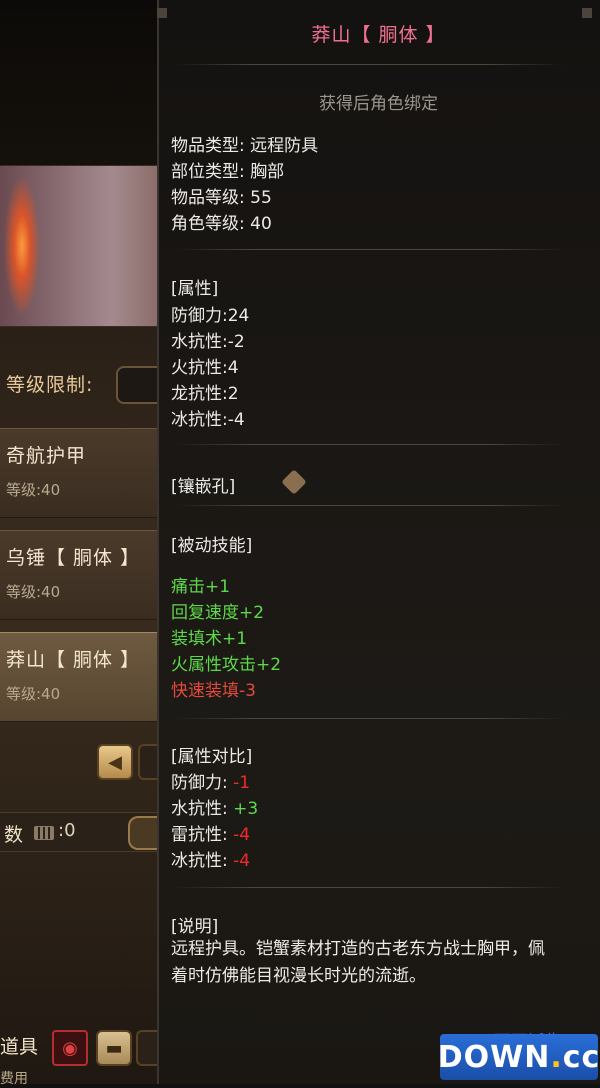 The width and height of the screenshot is (600, 1088). What do you see at coordinates (139, 385) in the screenshot?
I see `level-limit-input` at bounding box center [139, 385].